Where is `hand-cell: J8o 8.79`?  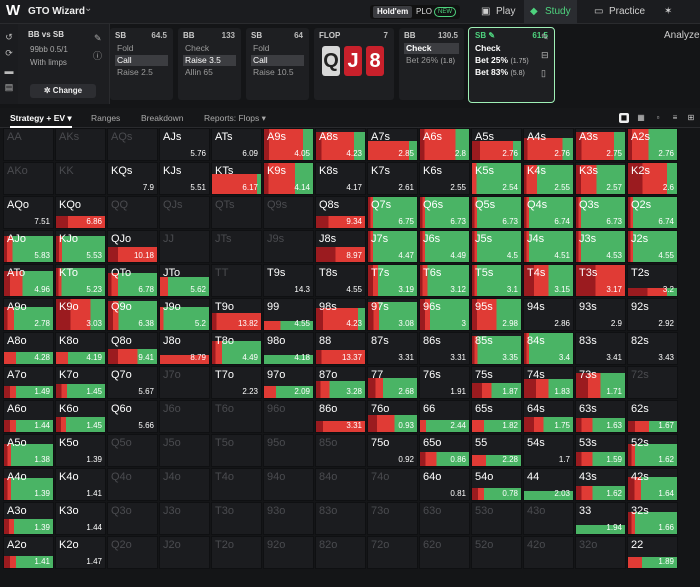
hand-cell: J8o 8.79 is located at coordinates (184, 348).